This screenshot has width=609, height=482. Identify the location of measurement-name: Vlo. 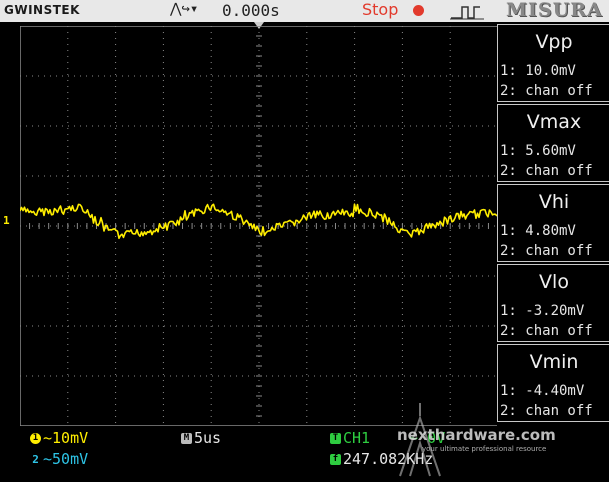
(554, 282).